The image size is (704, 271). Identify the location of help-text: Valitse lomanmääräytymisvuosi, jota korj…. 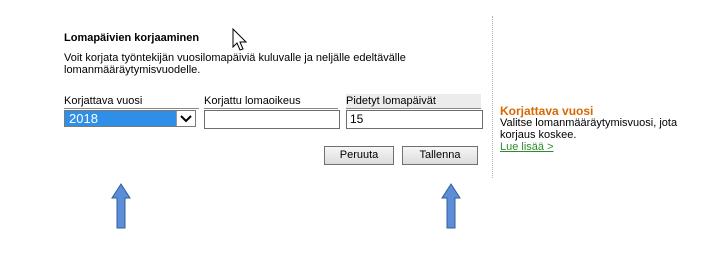
(589, 129).